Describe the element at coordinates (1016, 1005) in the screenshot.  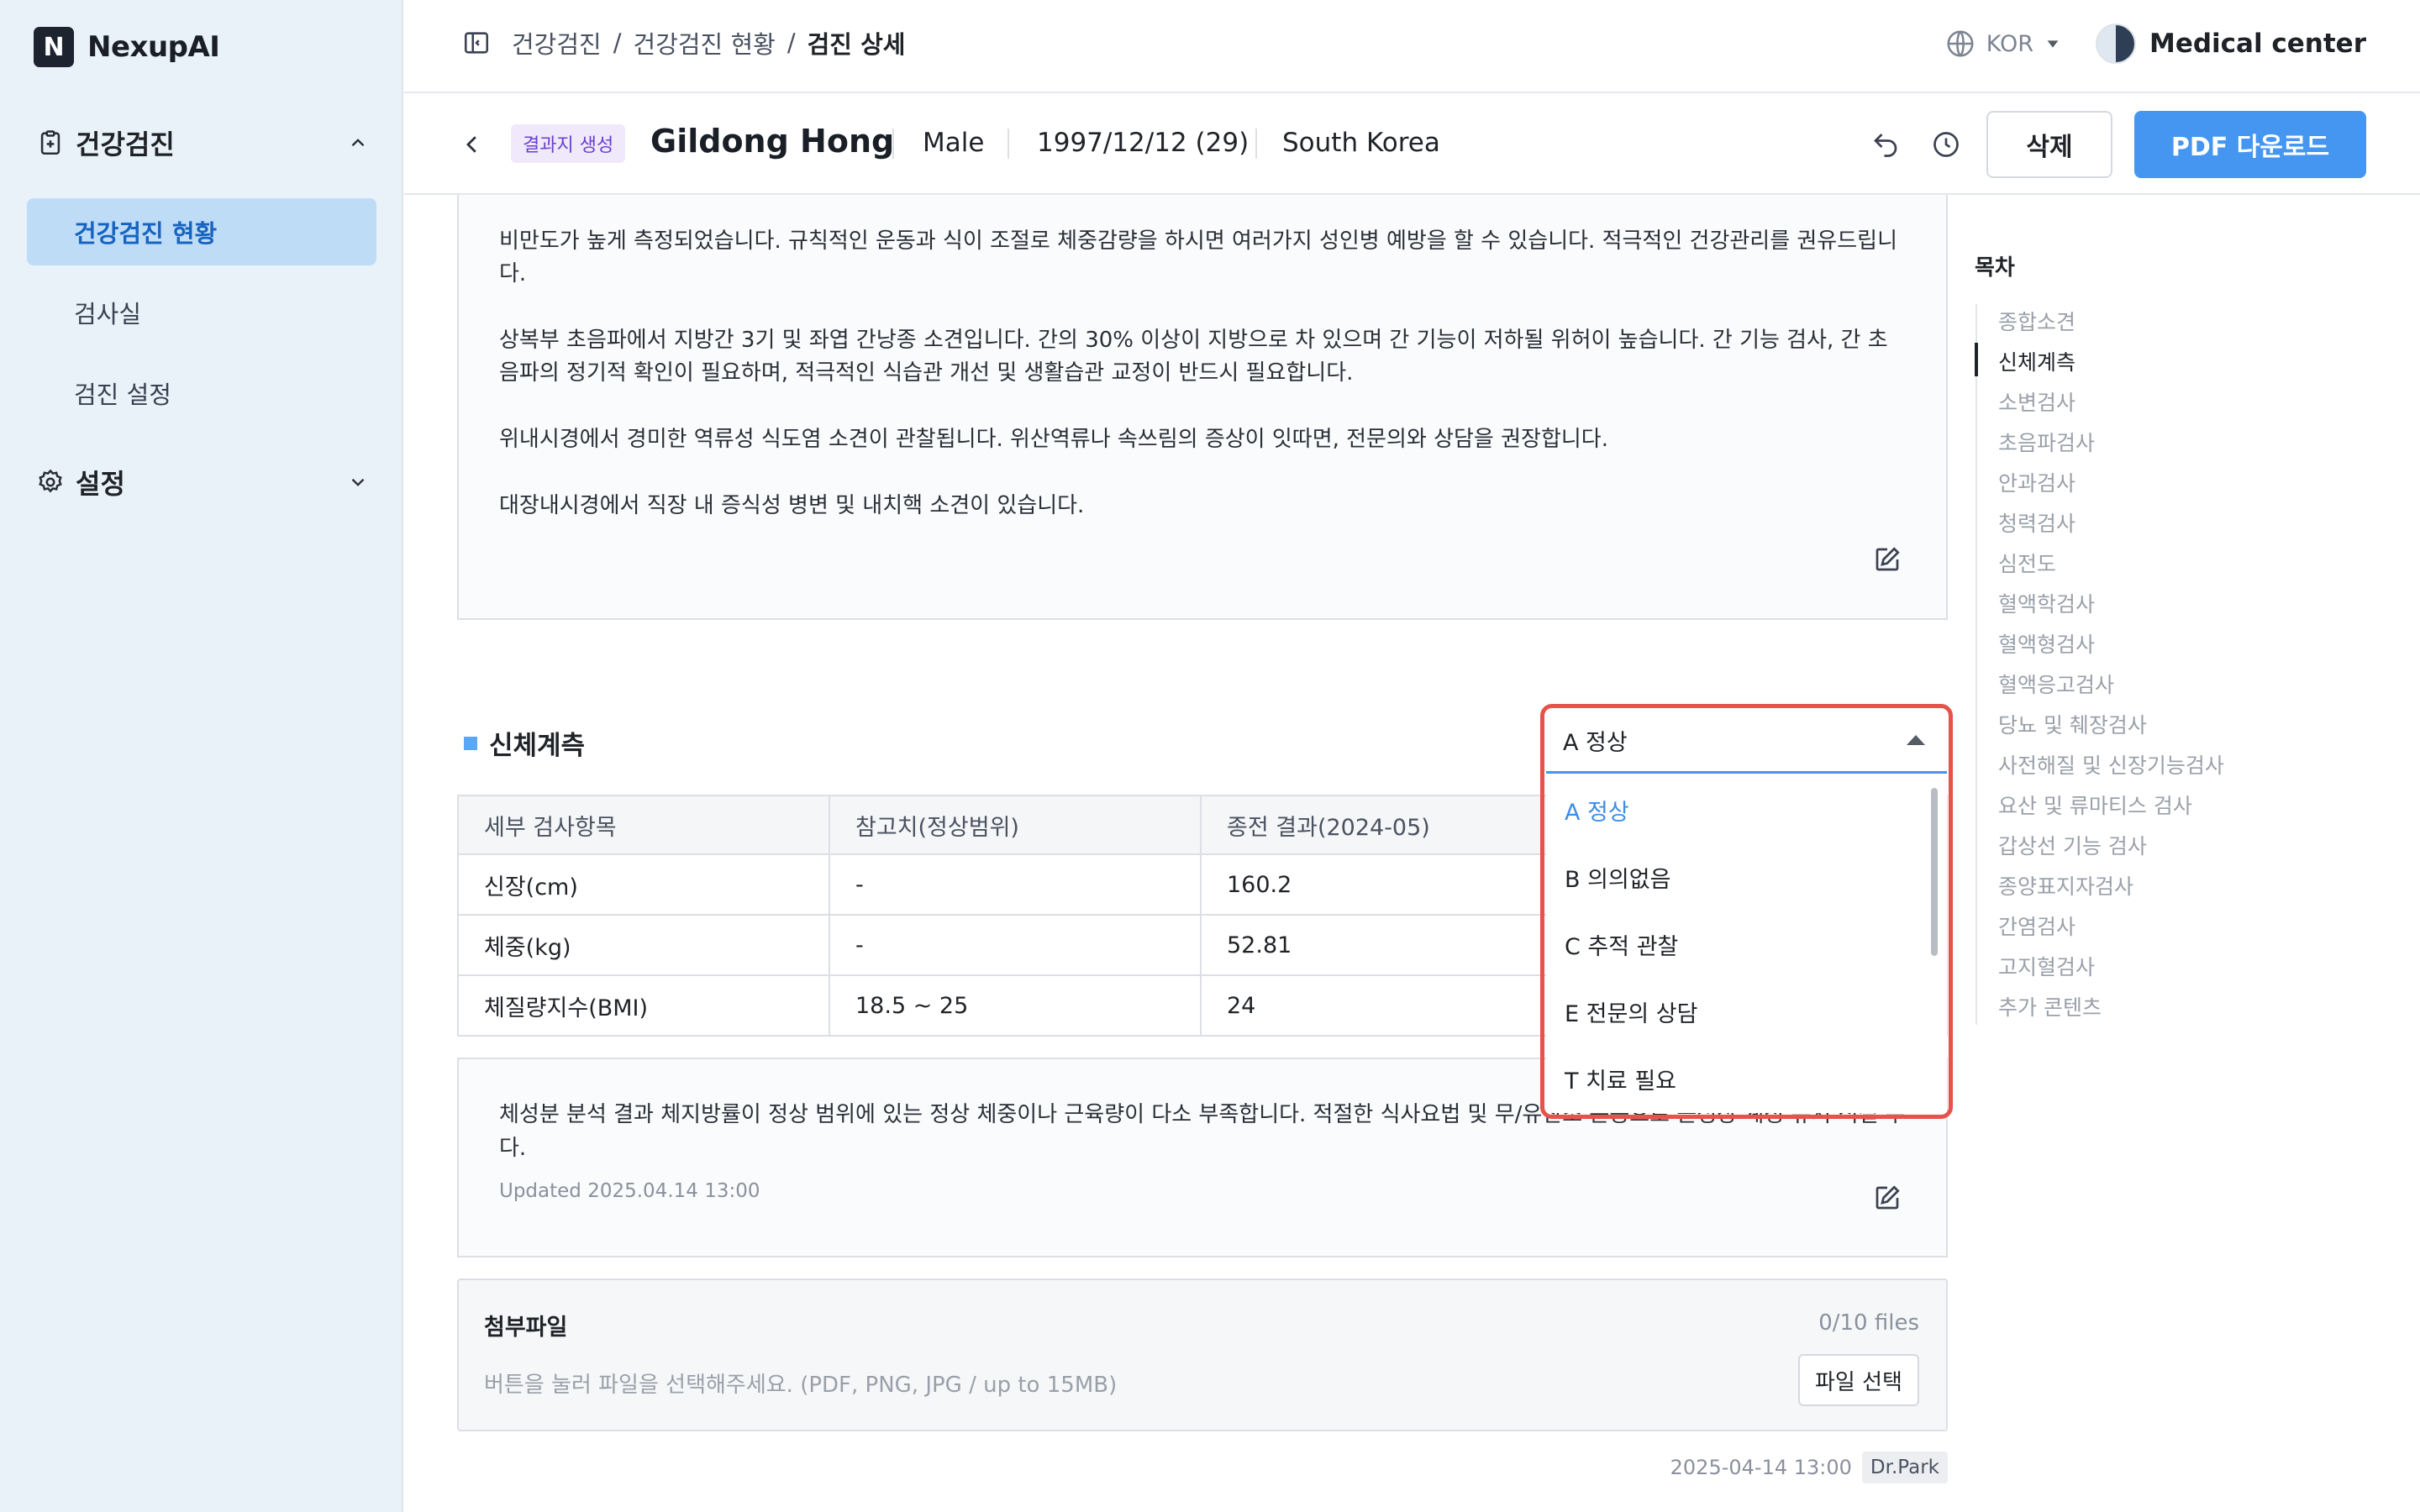
I see `table-cell: 18.5 ~ 25` at that location.